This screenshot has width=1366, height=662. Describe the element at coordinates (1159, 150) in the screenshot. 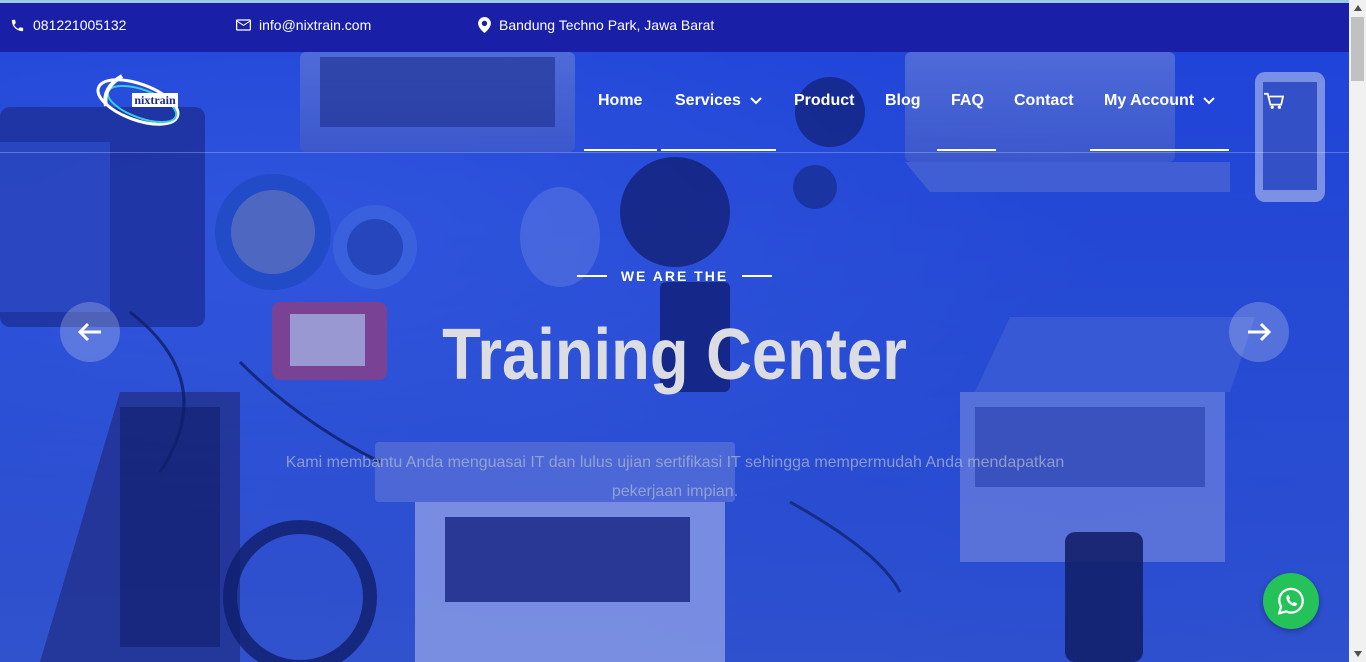

I see `nav-my-account-underline` at that location.